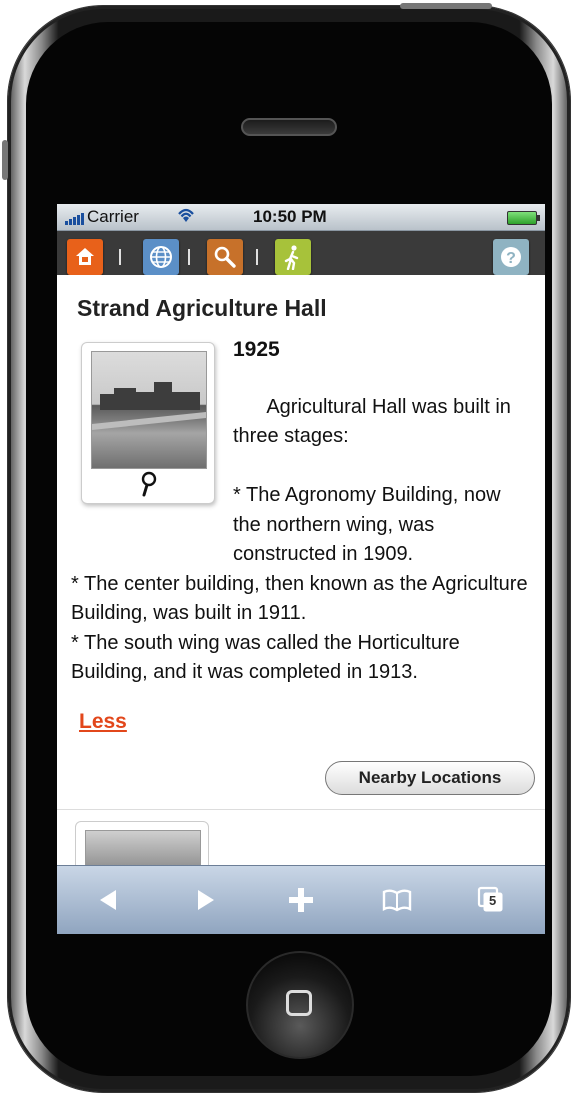  Describe the element at coordinates (446, 6) in the screenshot. I see `power-button` at that location.